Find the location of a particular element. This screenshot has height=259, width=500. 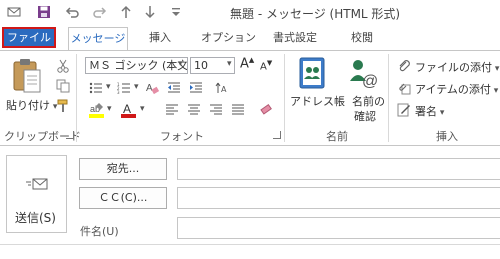

tab-options: オプション is located at coordinates (228, 38).